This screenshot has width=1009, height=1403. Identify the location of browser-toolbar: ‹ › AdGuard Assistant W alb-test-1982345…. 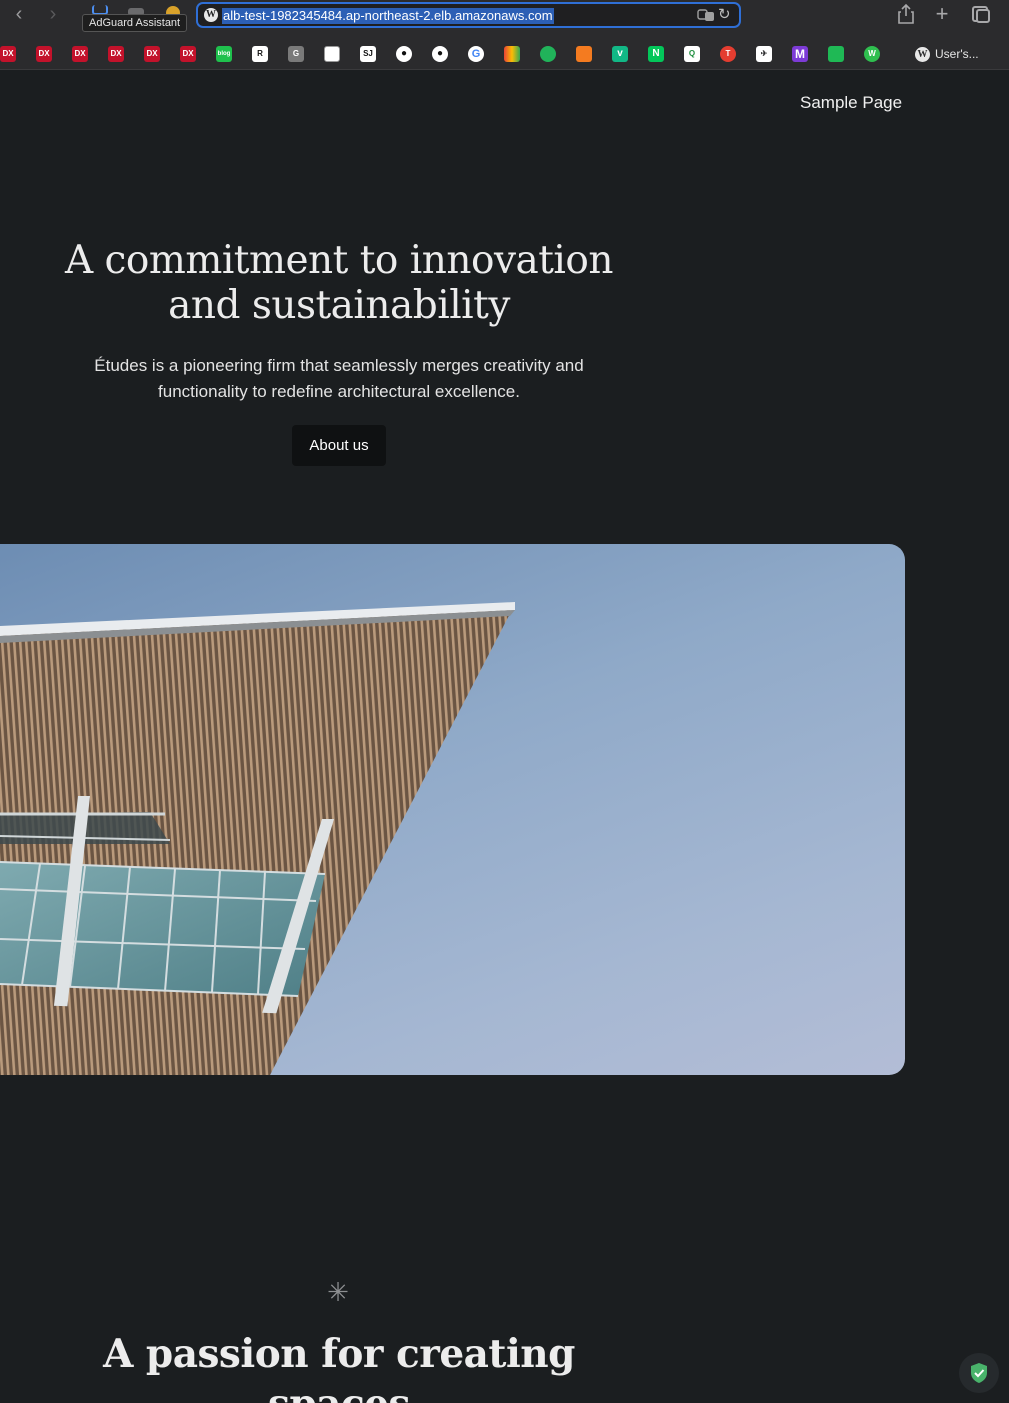
(504, 19).